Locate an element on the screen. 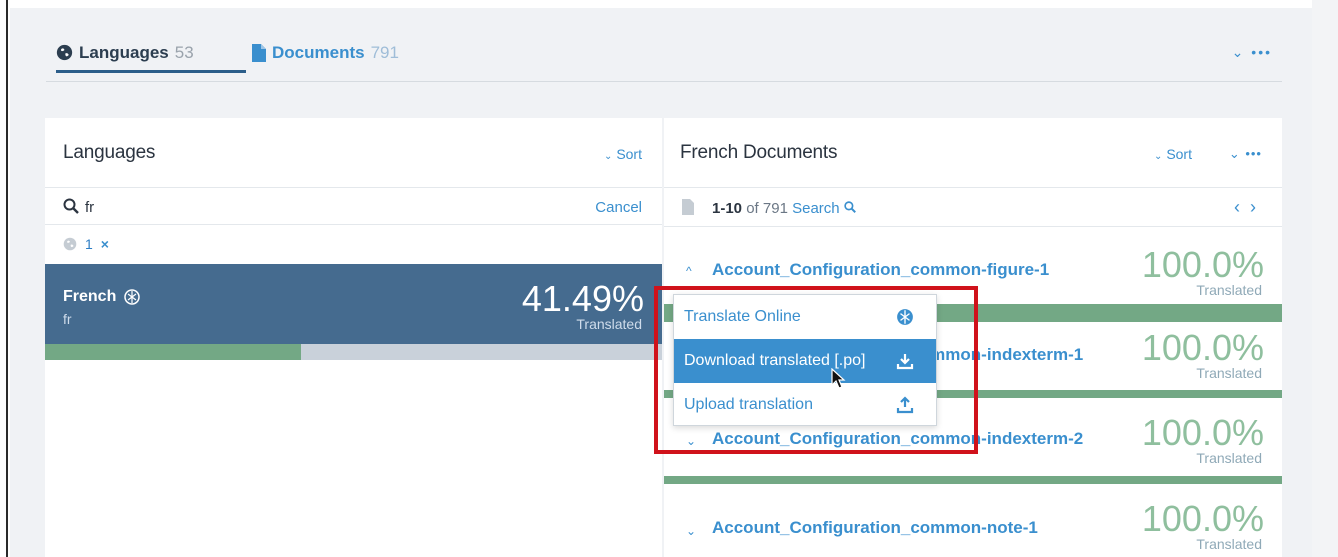 The height and width of the screenshot is (557, 1338). language-progress-fill is located at coordinates (173, 352).